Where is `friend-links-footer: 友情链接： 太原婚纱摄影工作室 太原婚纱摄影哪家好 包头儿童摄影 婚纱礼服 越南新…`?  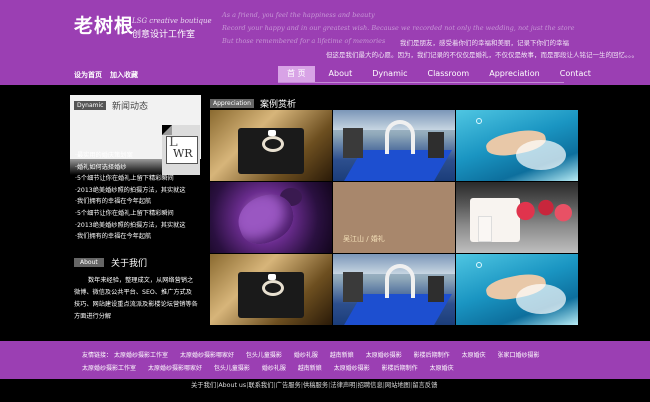
friend-links-footer: 友情链接： 太原婚纱摄影工作室 太原婚纱摄影哪家好 包头儿童摄影 婚纱礼服 越南新… is located at coordinates (325, 360).